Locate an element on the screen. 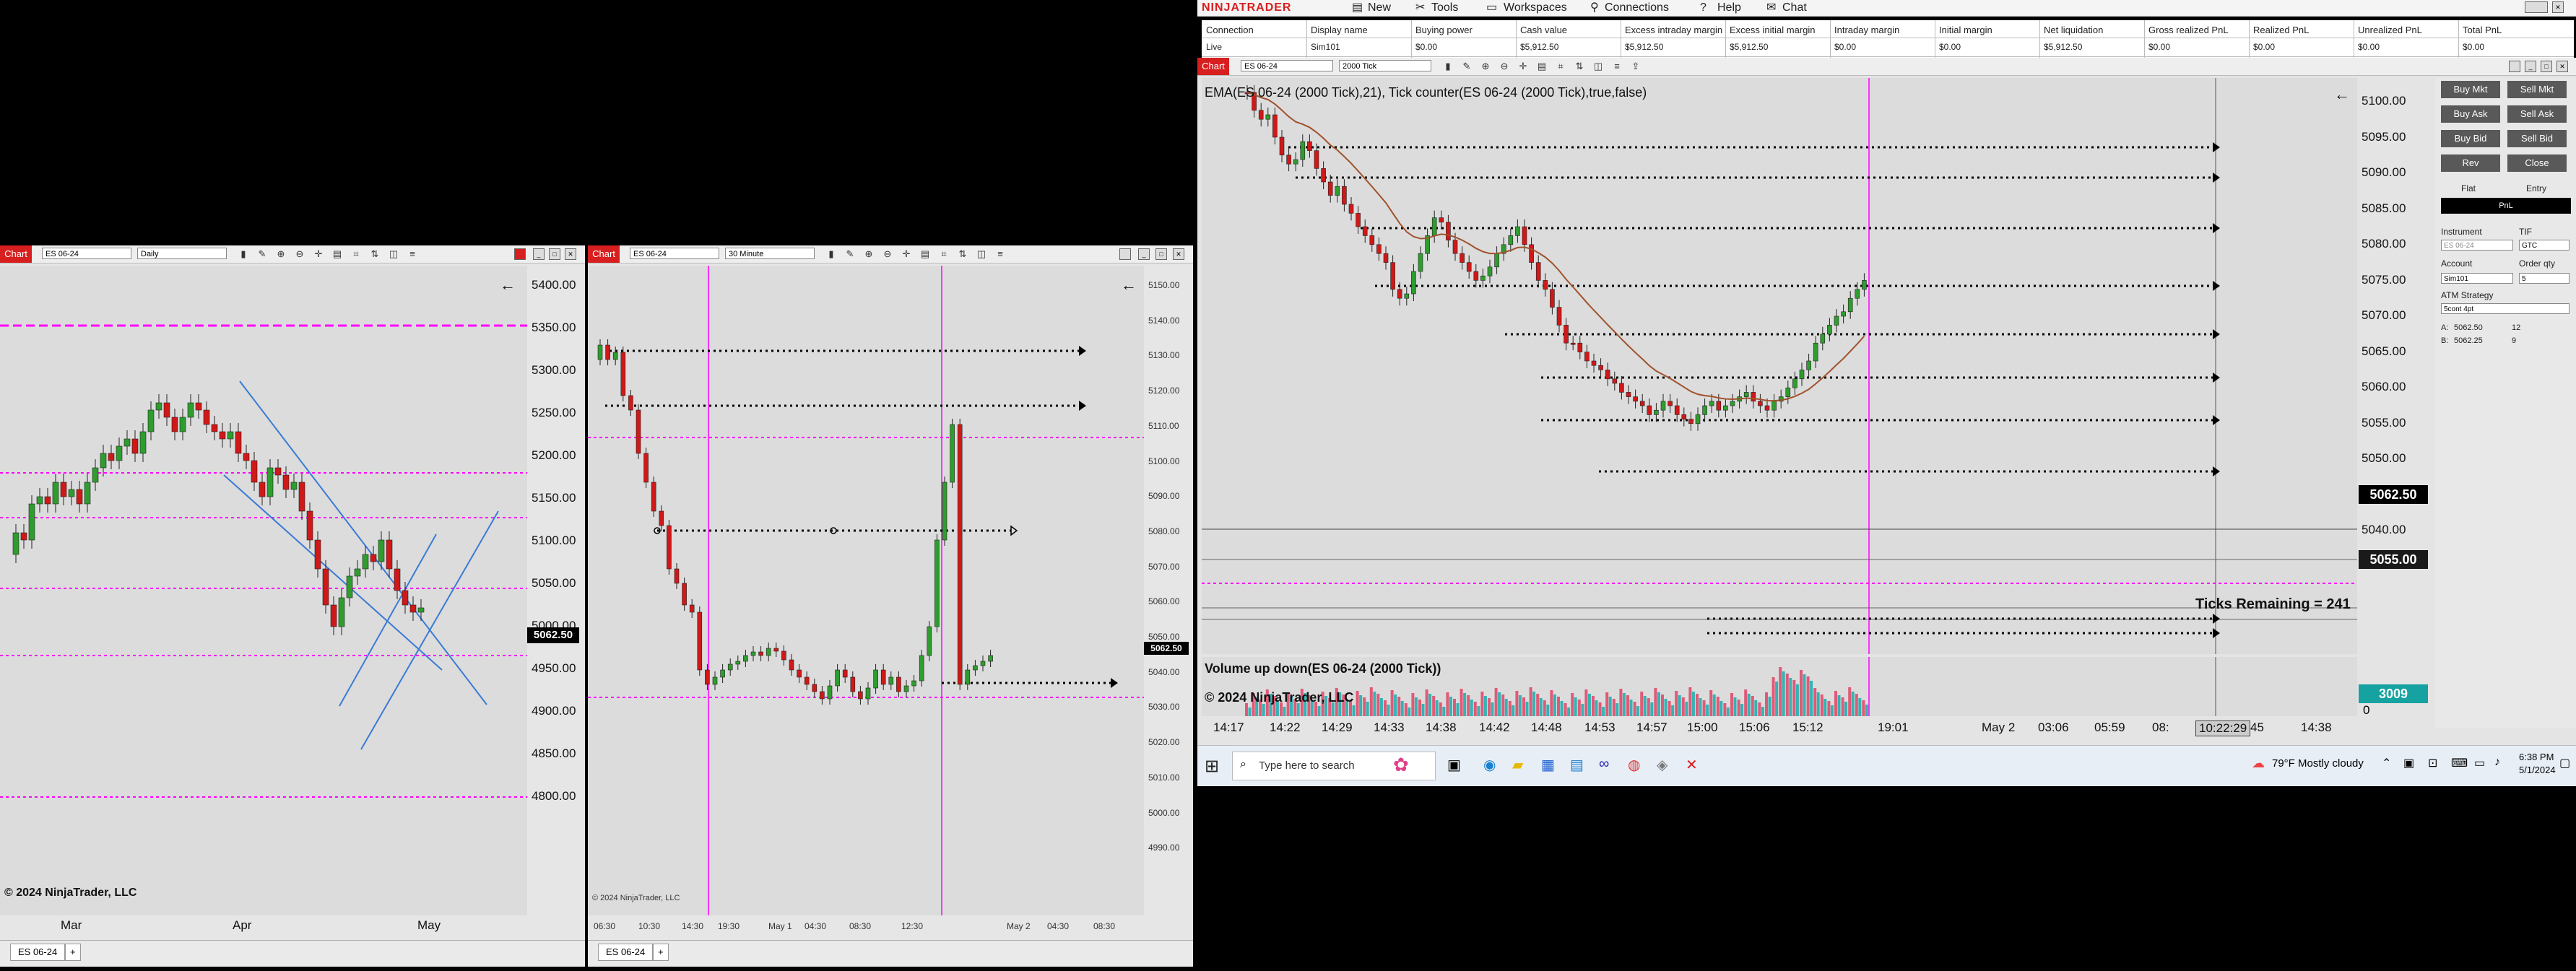 This screenshot has height=971, width=2576. keyboard-icon: ⌨ is located at coordinates (2459, 763).